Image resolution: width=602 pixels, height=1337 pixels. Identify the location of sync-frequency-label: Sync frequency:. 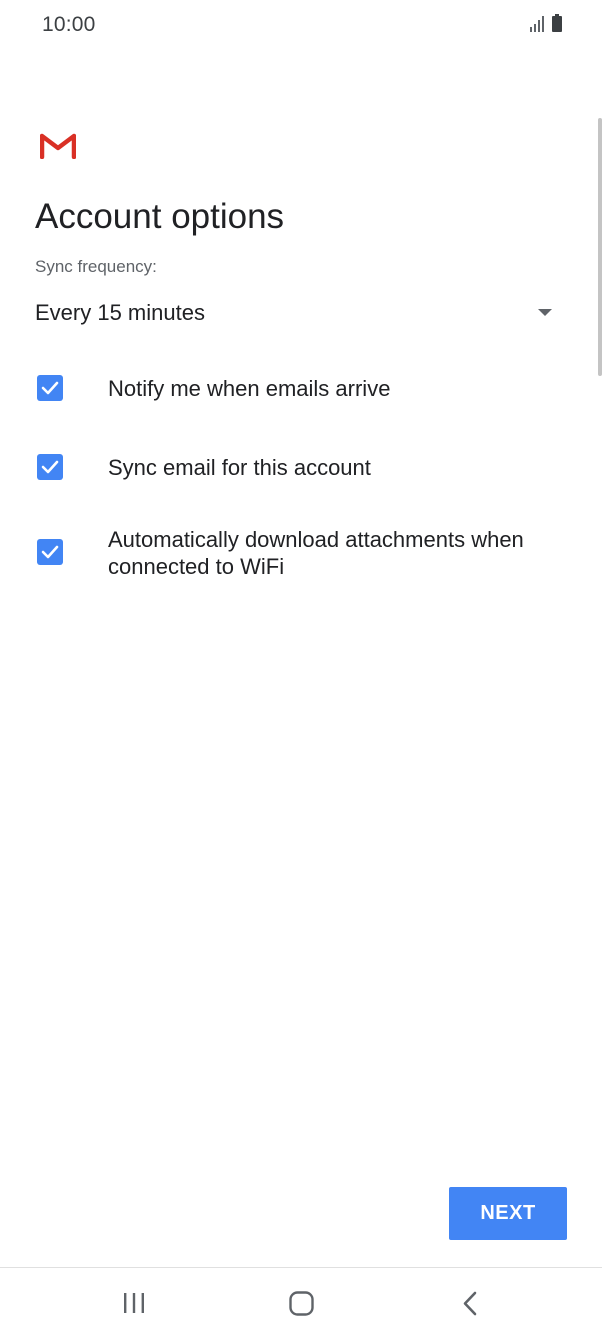
(96, 266).